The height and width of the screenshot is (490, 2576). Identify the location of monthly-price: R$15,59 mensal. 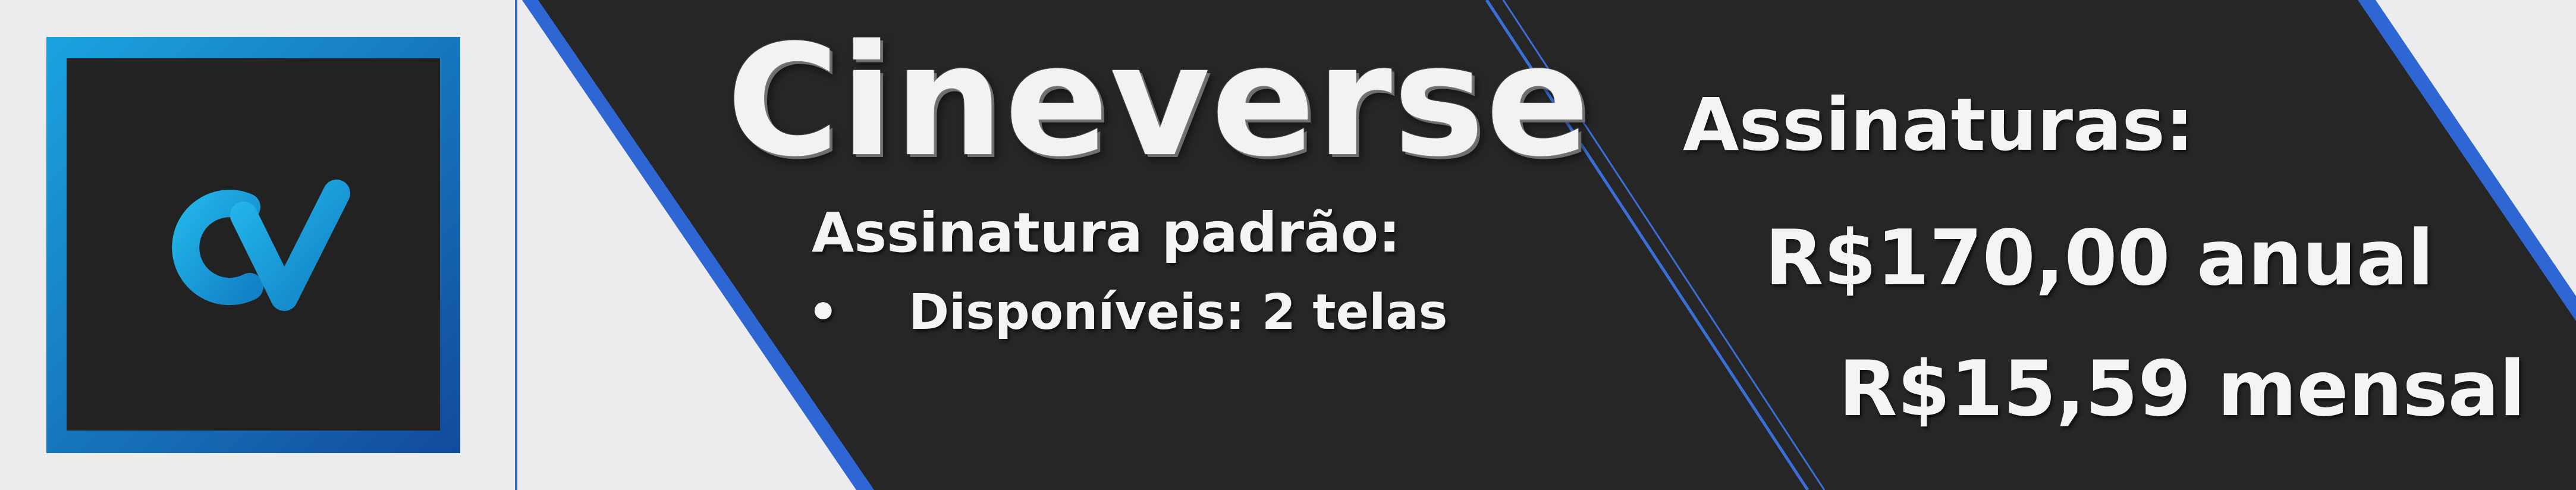
(2182, 389).